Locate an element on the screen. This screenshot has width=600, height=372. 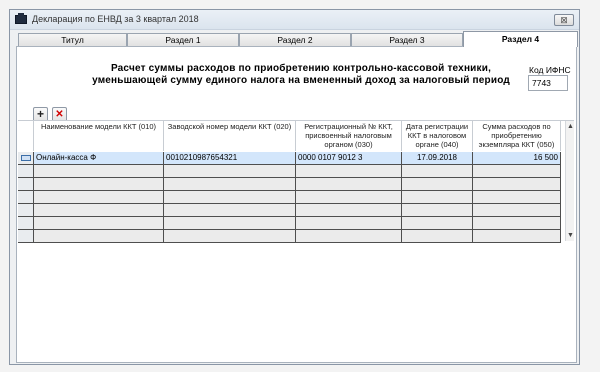
tab-section-1: Раздел 1 is located at coordinates (183, 39).